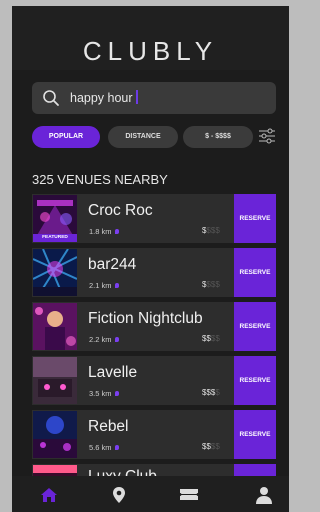 The image size is (320, 512). I want to click on text-cursor, so click(136, 97).